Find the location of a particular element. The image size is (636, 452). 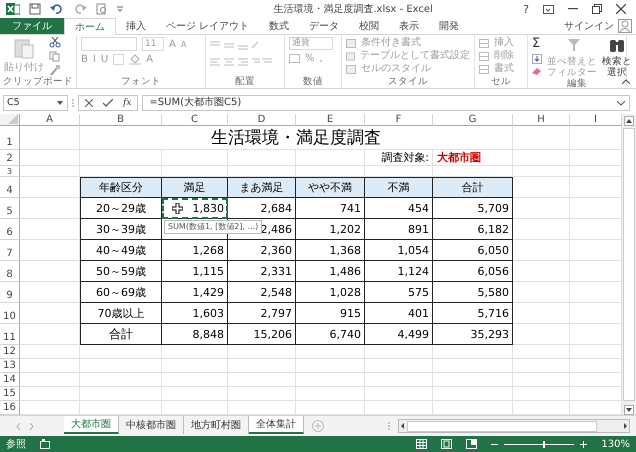

minimize-icon is located at coordinates (573, 9).